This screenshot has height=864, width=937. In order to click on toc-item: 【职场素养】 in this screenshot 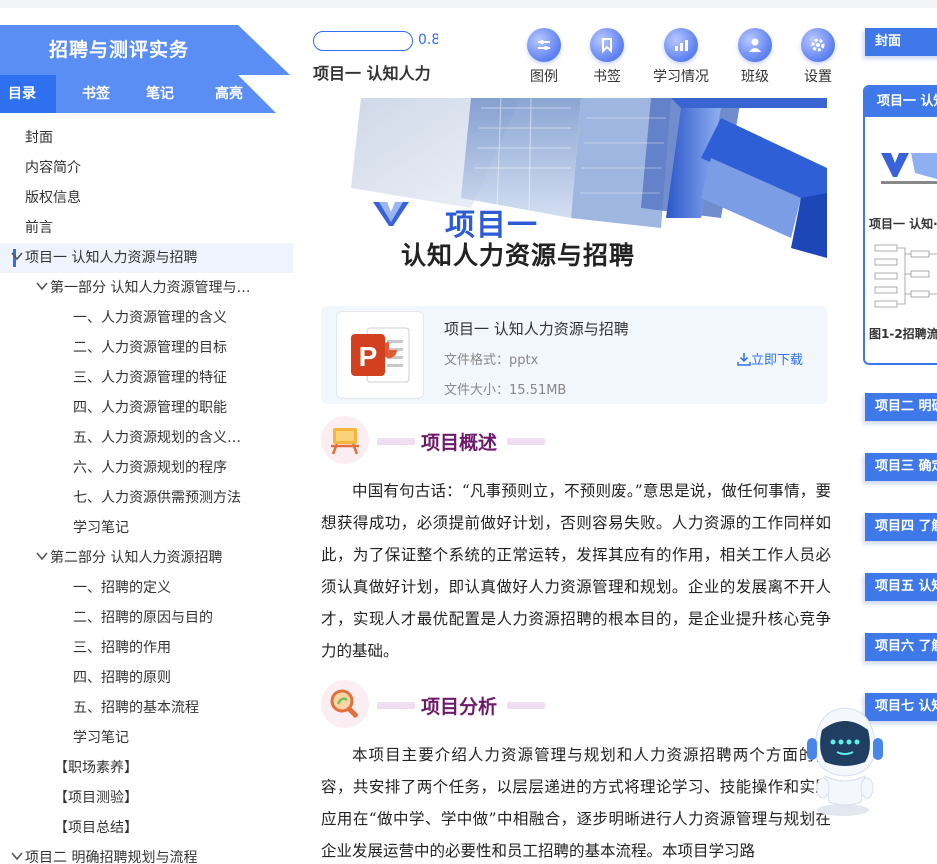, I will do `click(146, 768)`.